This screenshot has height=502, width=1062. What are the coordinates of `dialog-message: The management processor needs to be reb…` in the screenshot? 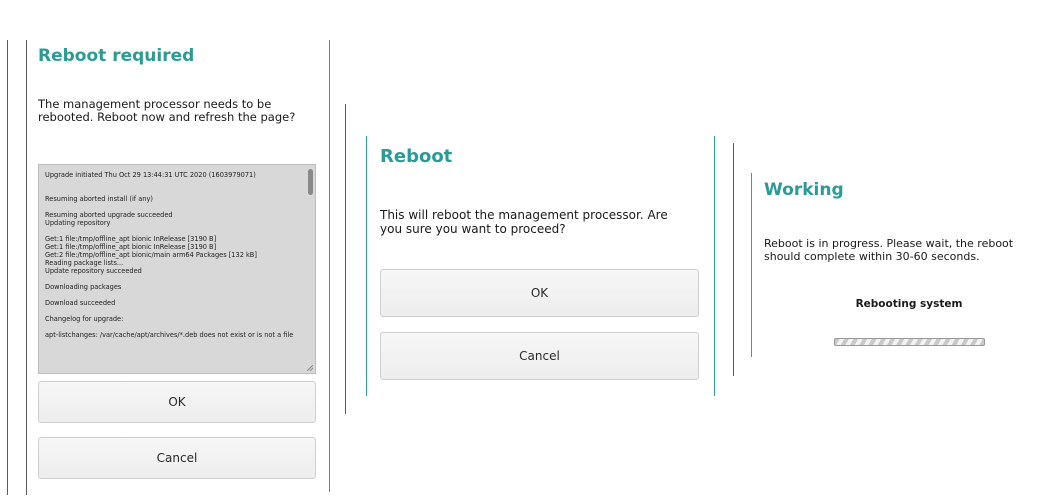 It's located at (167, 110).